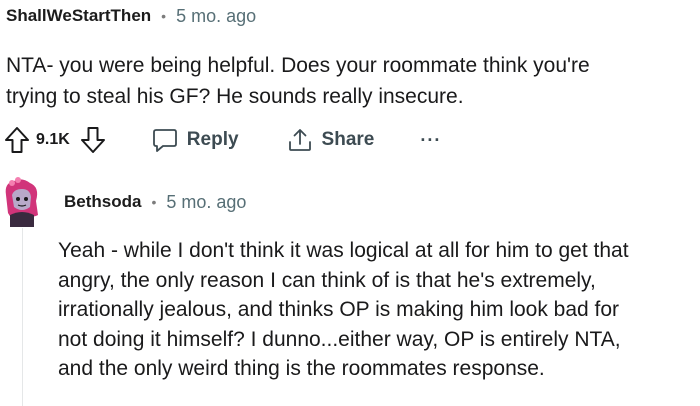 The height and width of the screenshot is (406, 700). Describe the element at coordinates (206, 202) in the screenshot. I see `reply-timestamp: 5 mo. ago` at that location.